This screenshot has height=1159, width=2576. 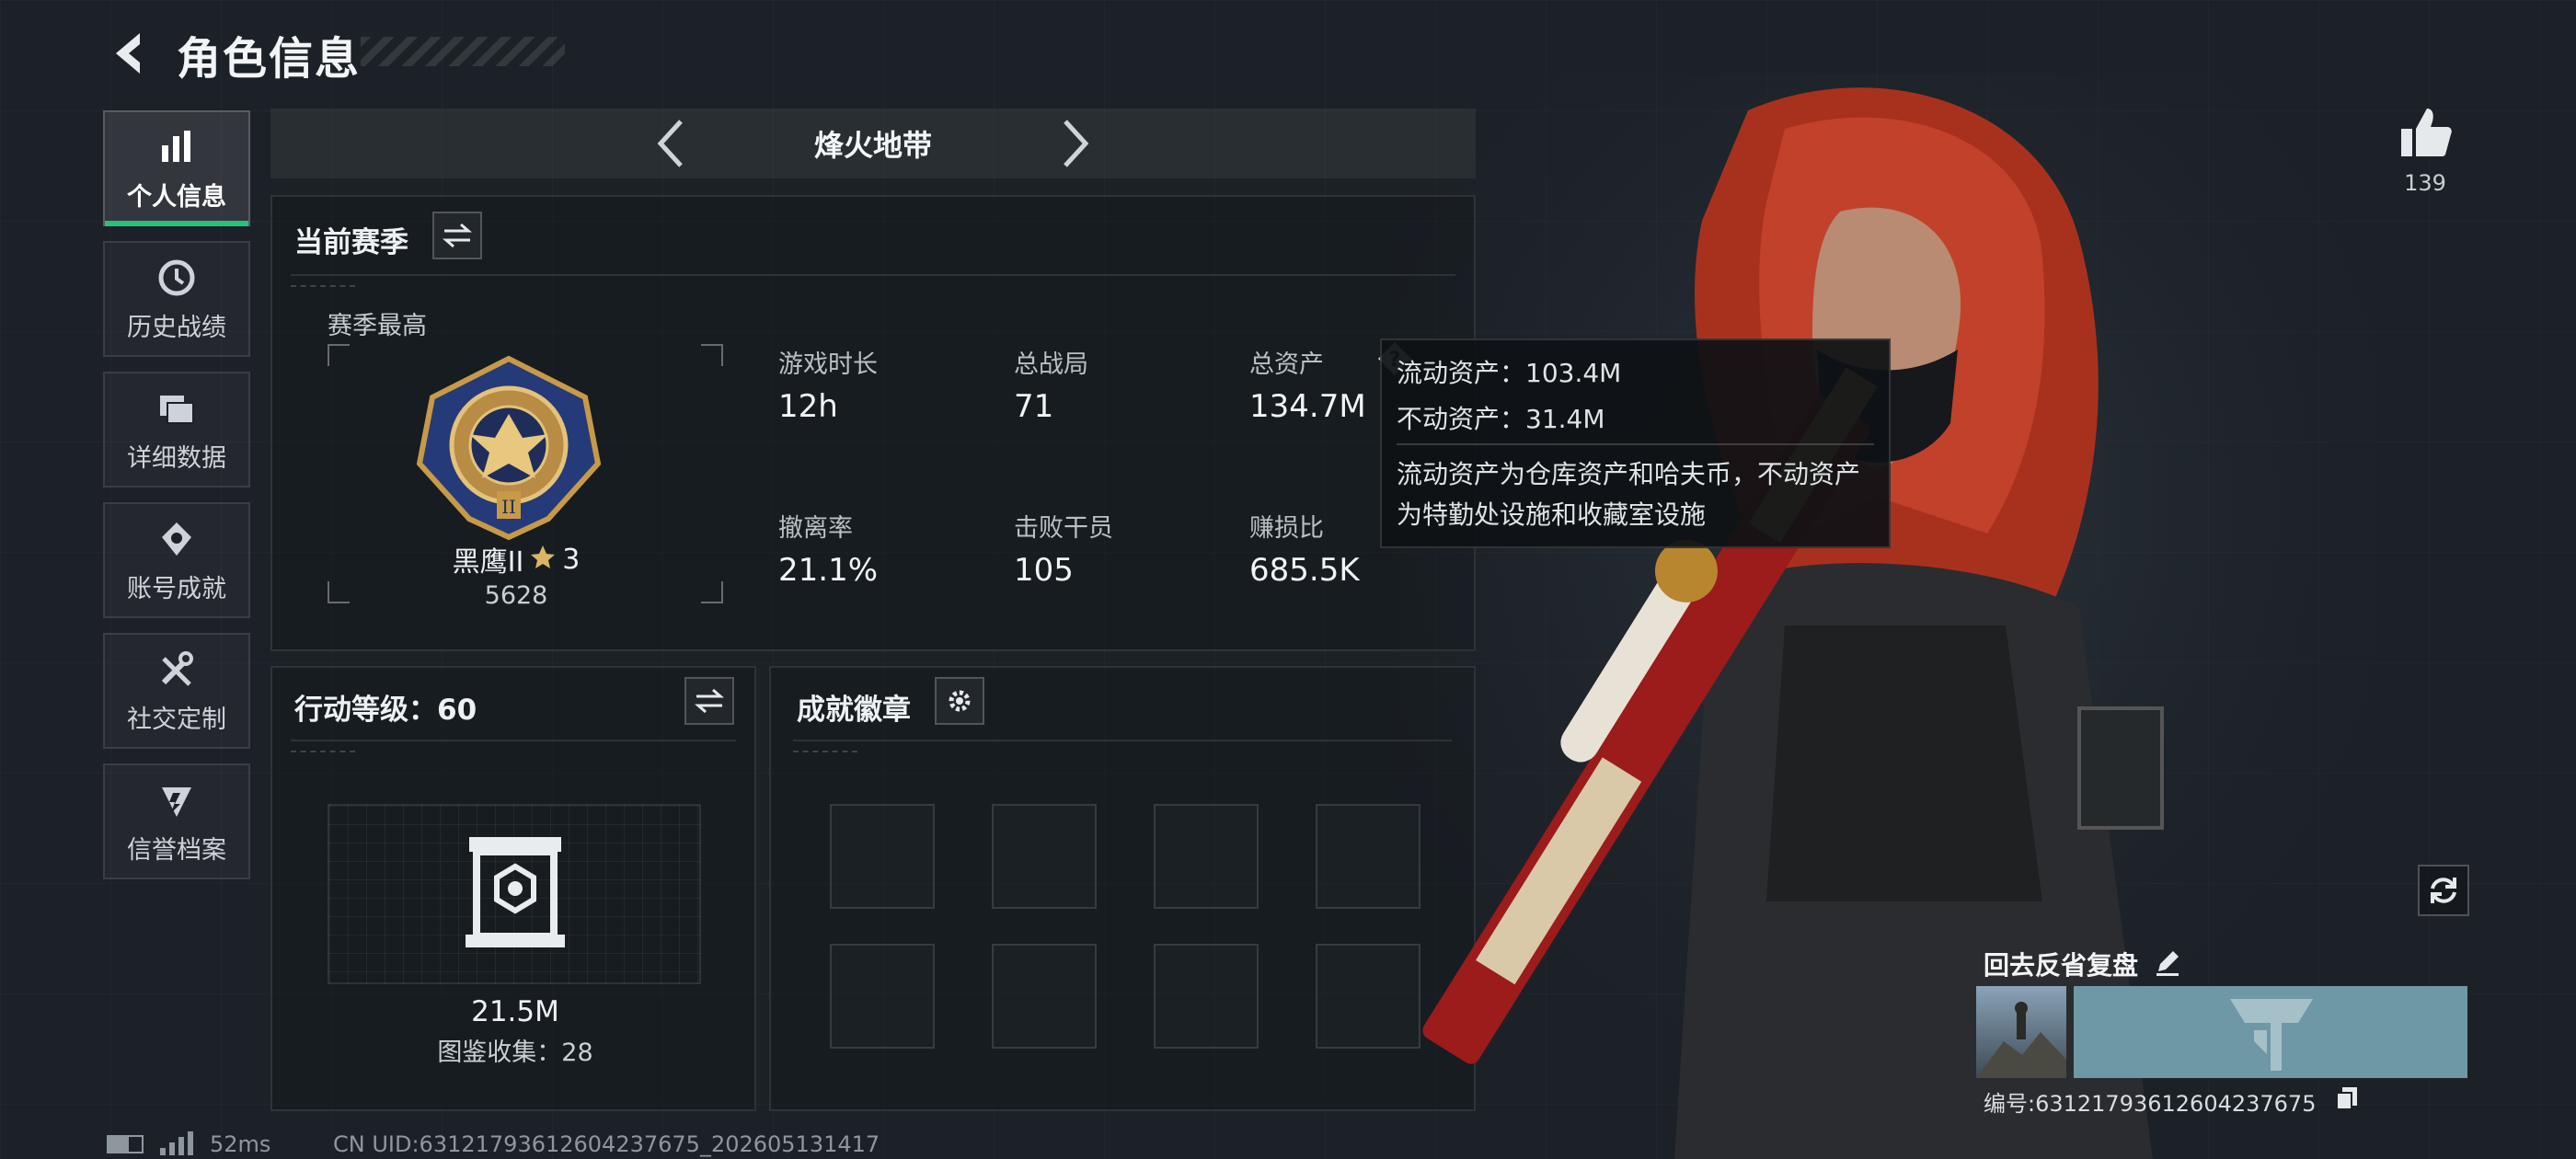 I want to click on sidebar-item-label: 个人信息, so click(x=176, y=197).